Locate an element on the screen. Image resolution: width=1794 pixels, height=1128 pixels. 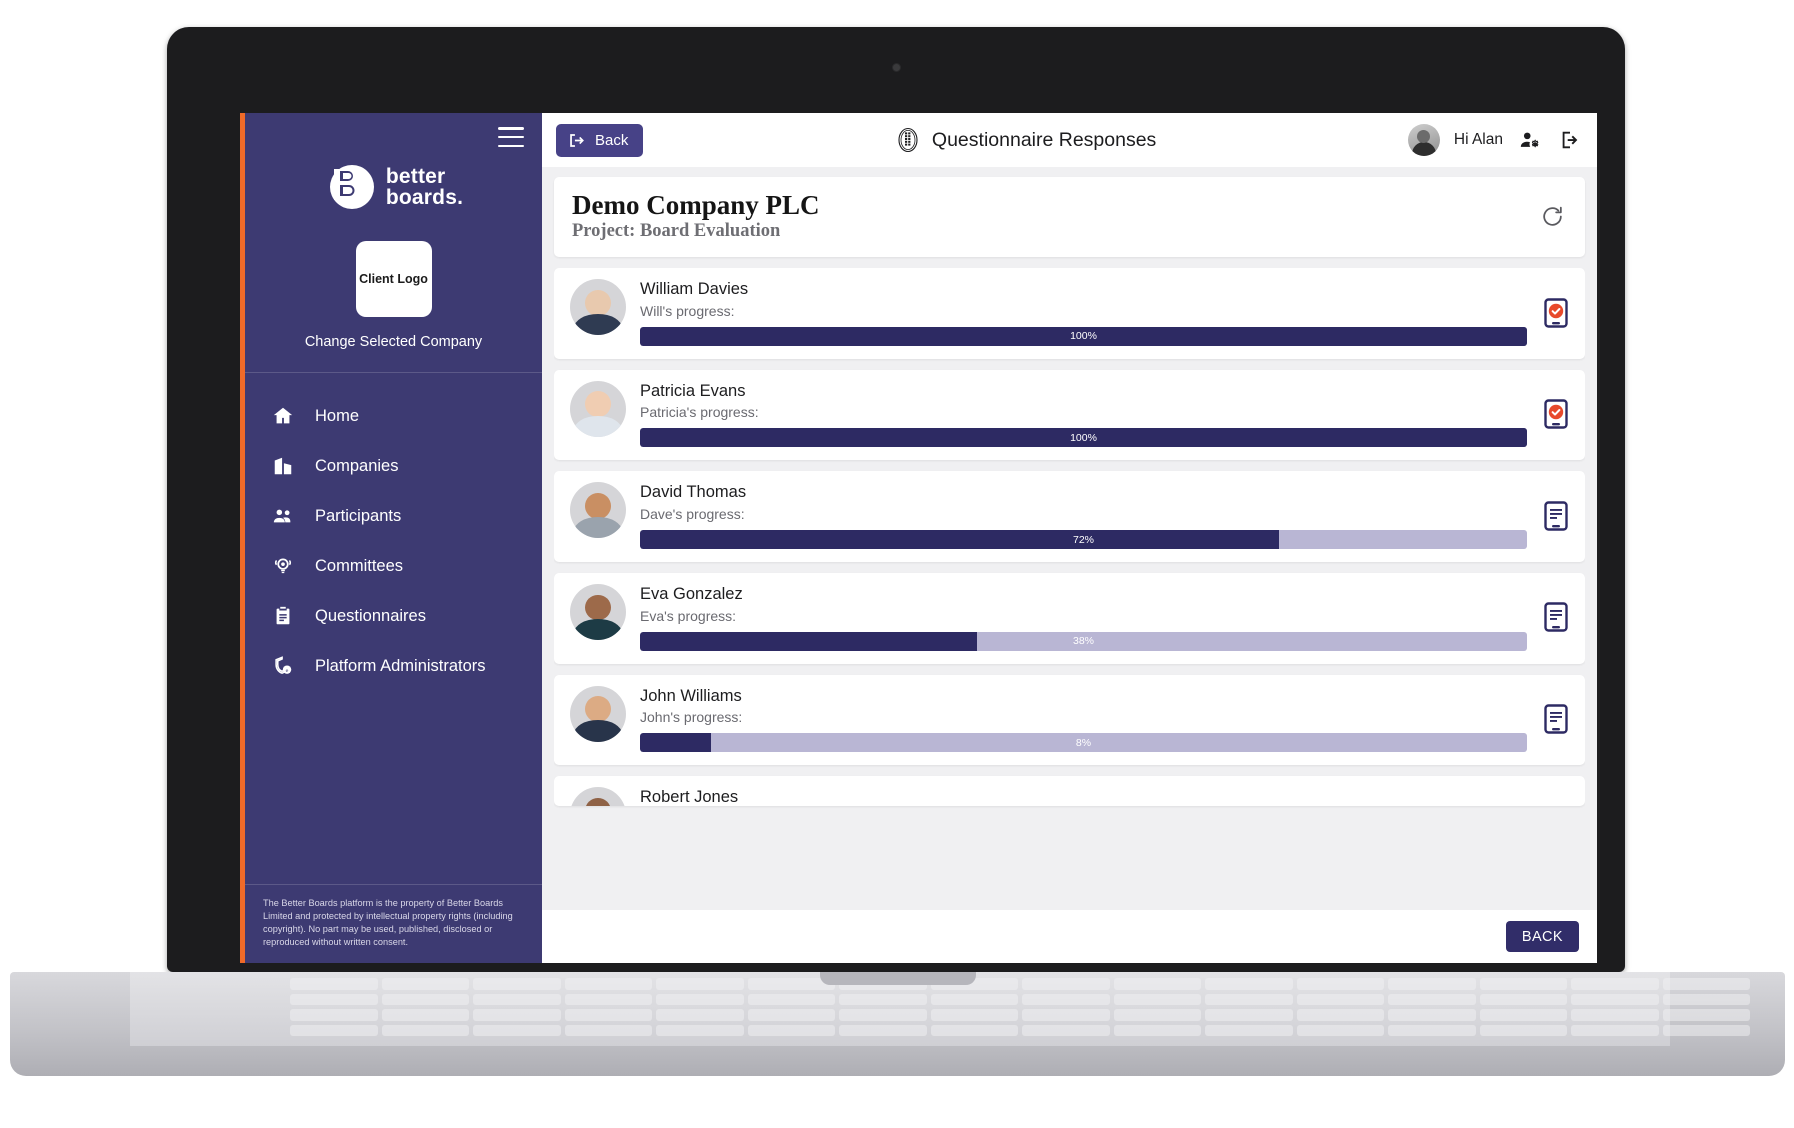
greeting-label: Hi Alan is located at coordinates (1478, 139).